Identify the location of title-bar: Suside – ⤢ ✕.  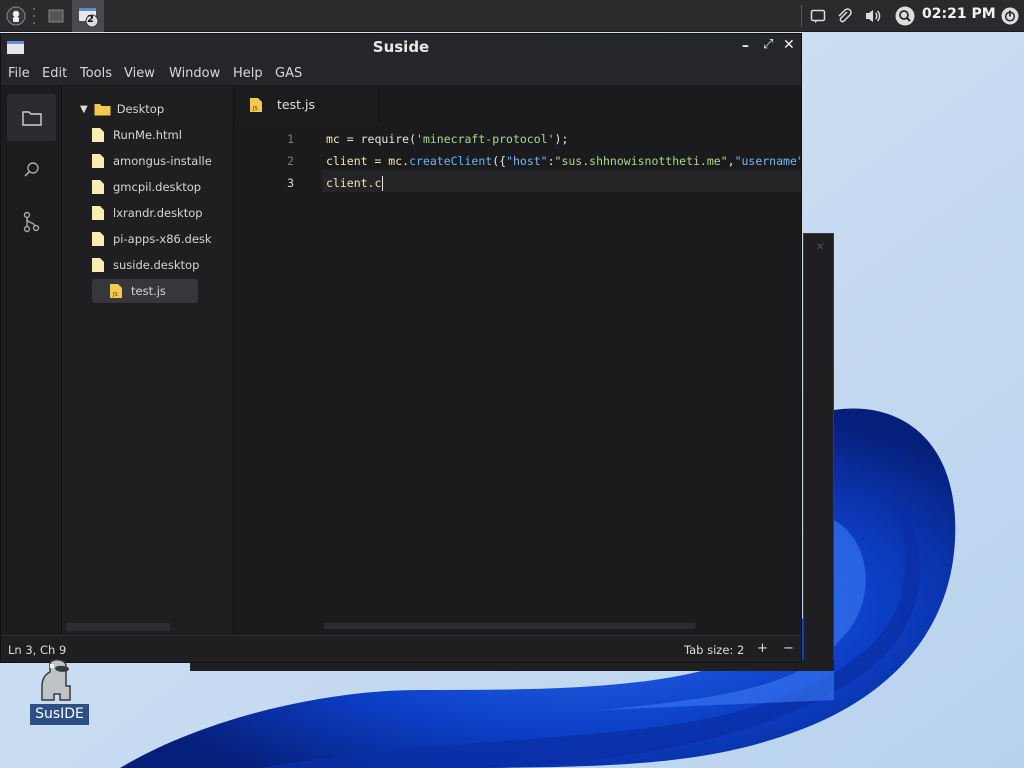
(401, 47).